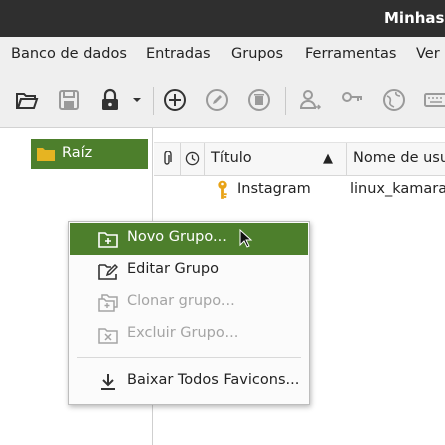 The width and height of the screenshot is (445, 445). I want to click on edit-group-icon, so click(108, 271).